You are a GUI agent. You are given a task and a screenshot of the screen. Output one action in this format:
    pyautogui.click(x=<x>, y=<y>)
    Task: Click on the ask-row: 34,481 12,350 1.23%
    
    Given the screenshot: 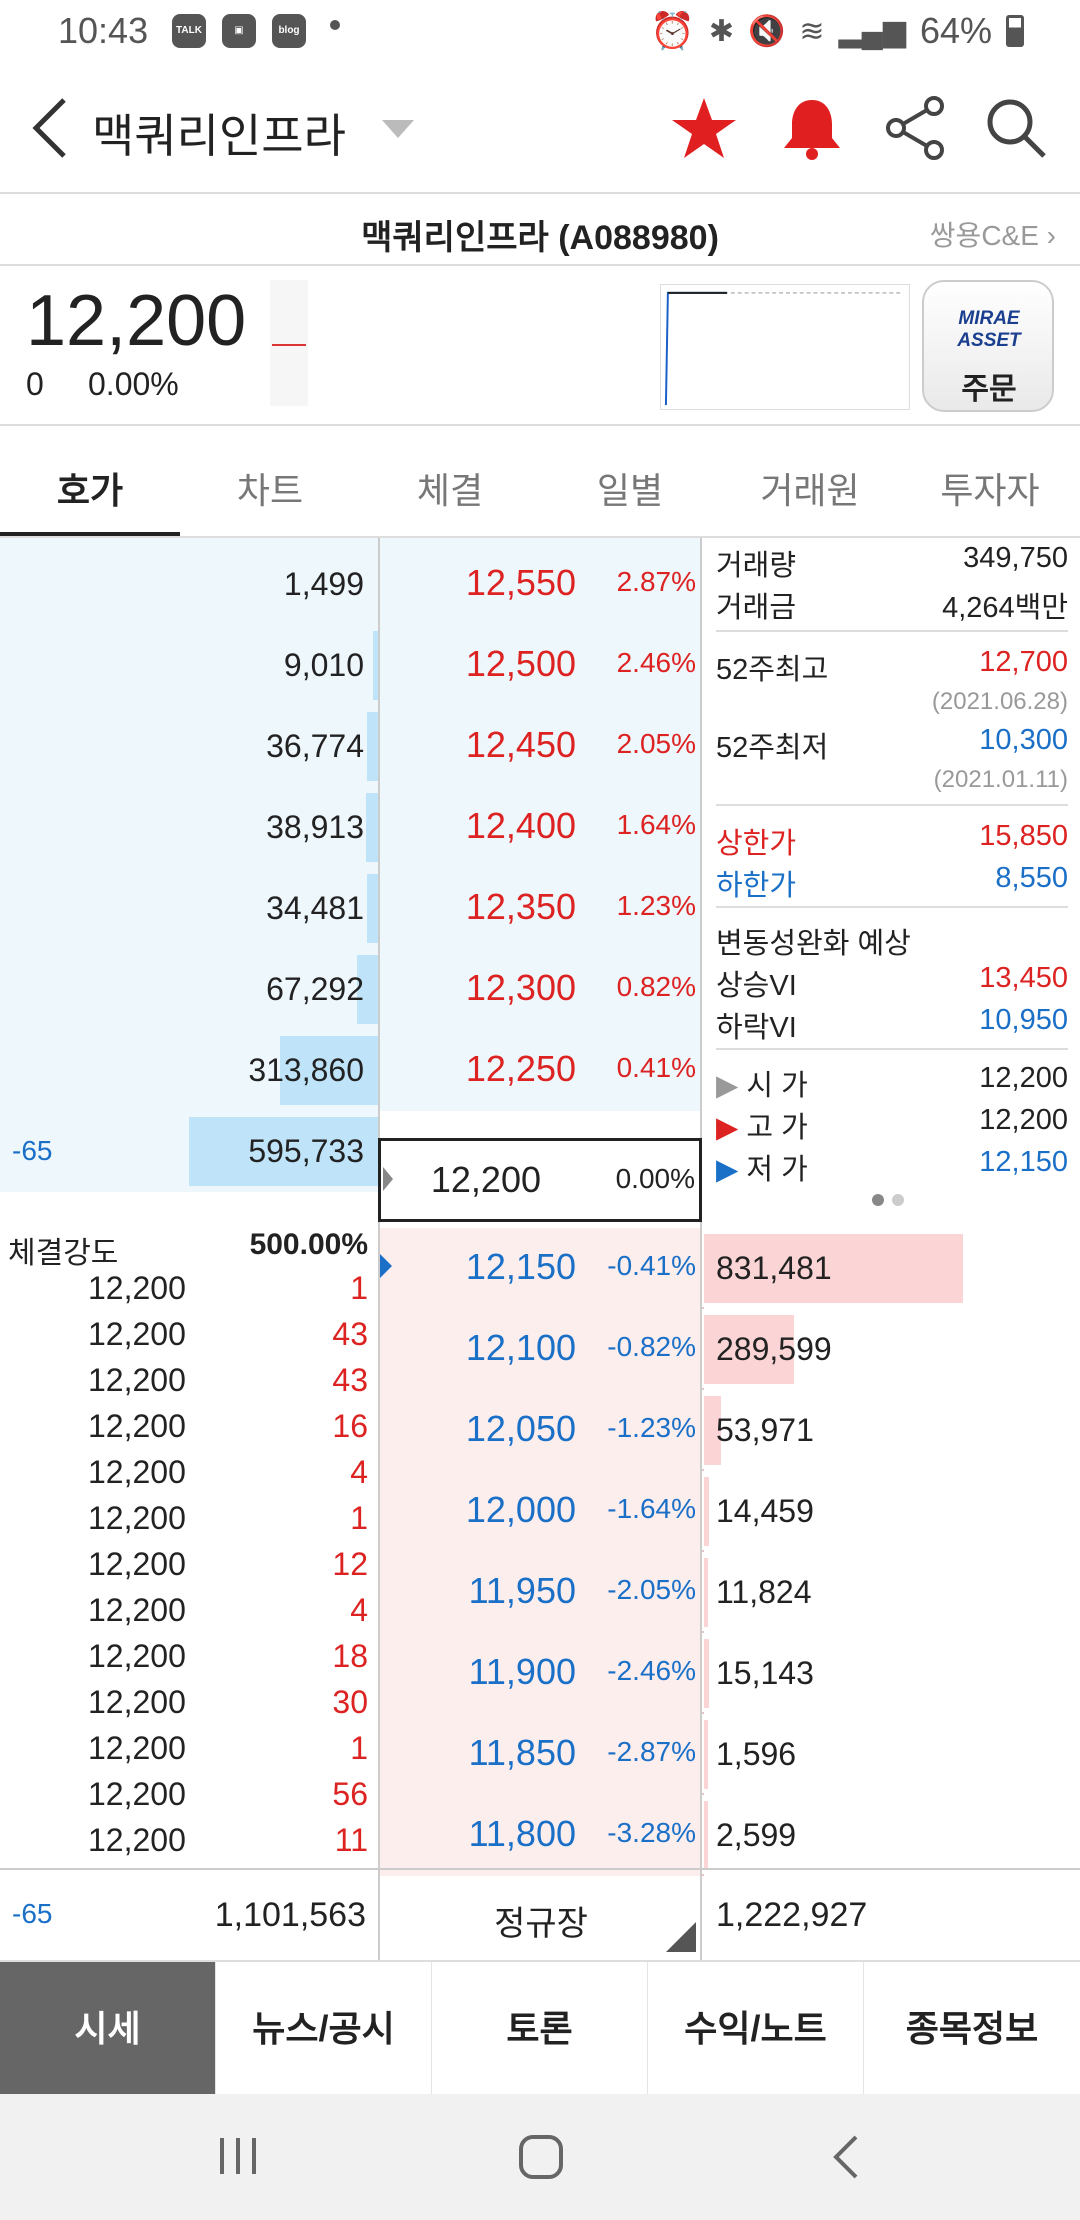 What is the action you would take?
    pyautogui.click(x=351, y=908)
    